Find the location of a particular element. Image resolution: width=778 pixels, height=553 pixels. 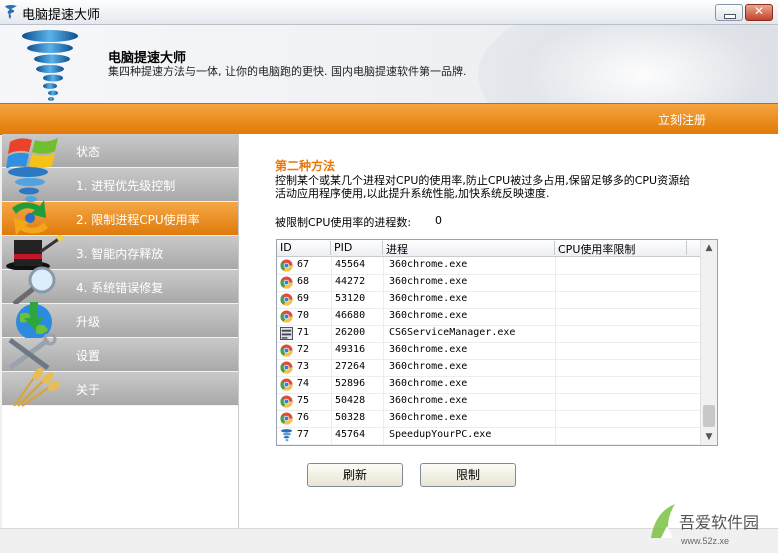

table-scrollbar: ▲ ▼ is located at coordinates (708, 342).